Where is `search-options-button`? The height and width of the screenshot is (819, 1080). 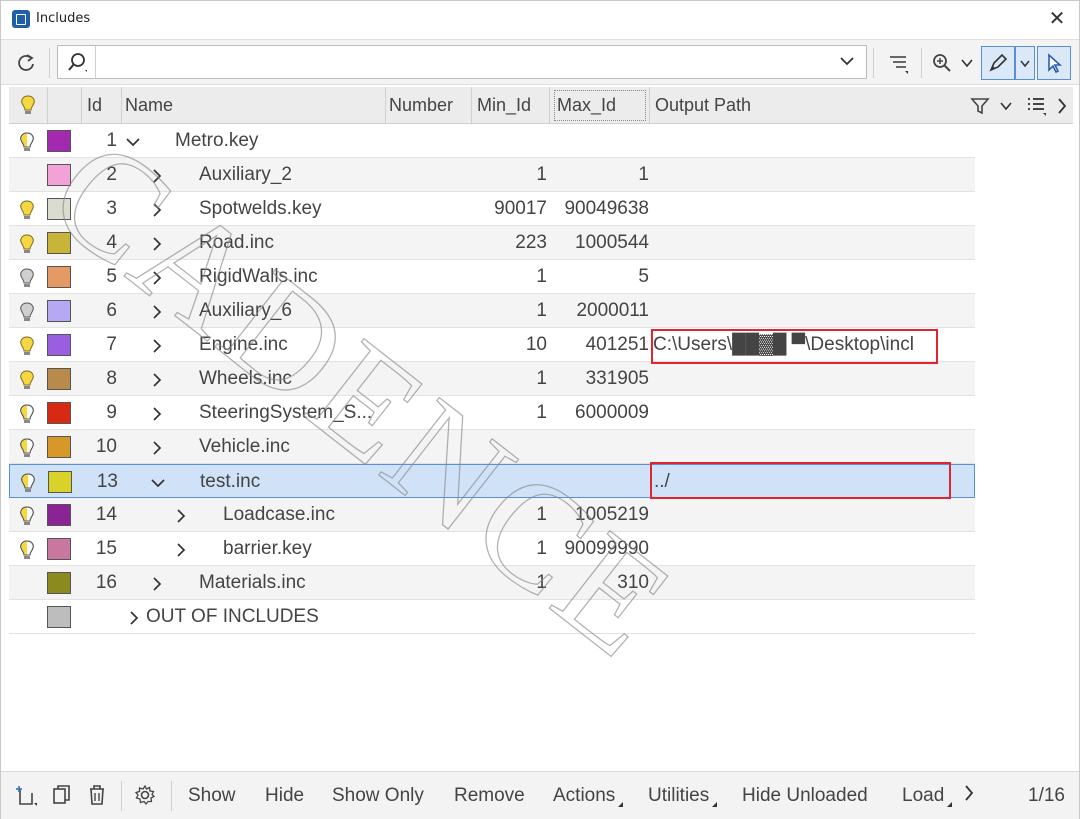 search-options-button is located at coordinates (77, 62).